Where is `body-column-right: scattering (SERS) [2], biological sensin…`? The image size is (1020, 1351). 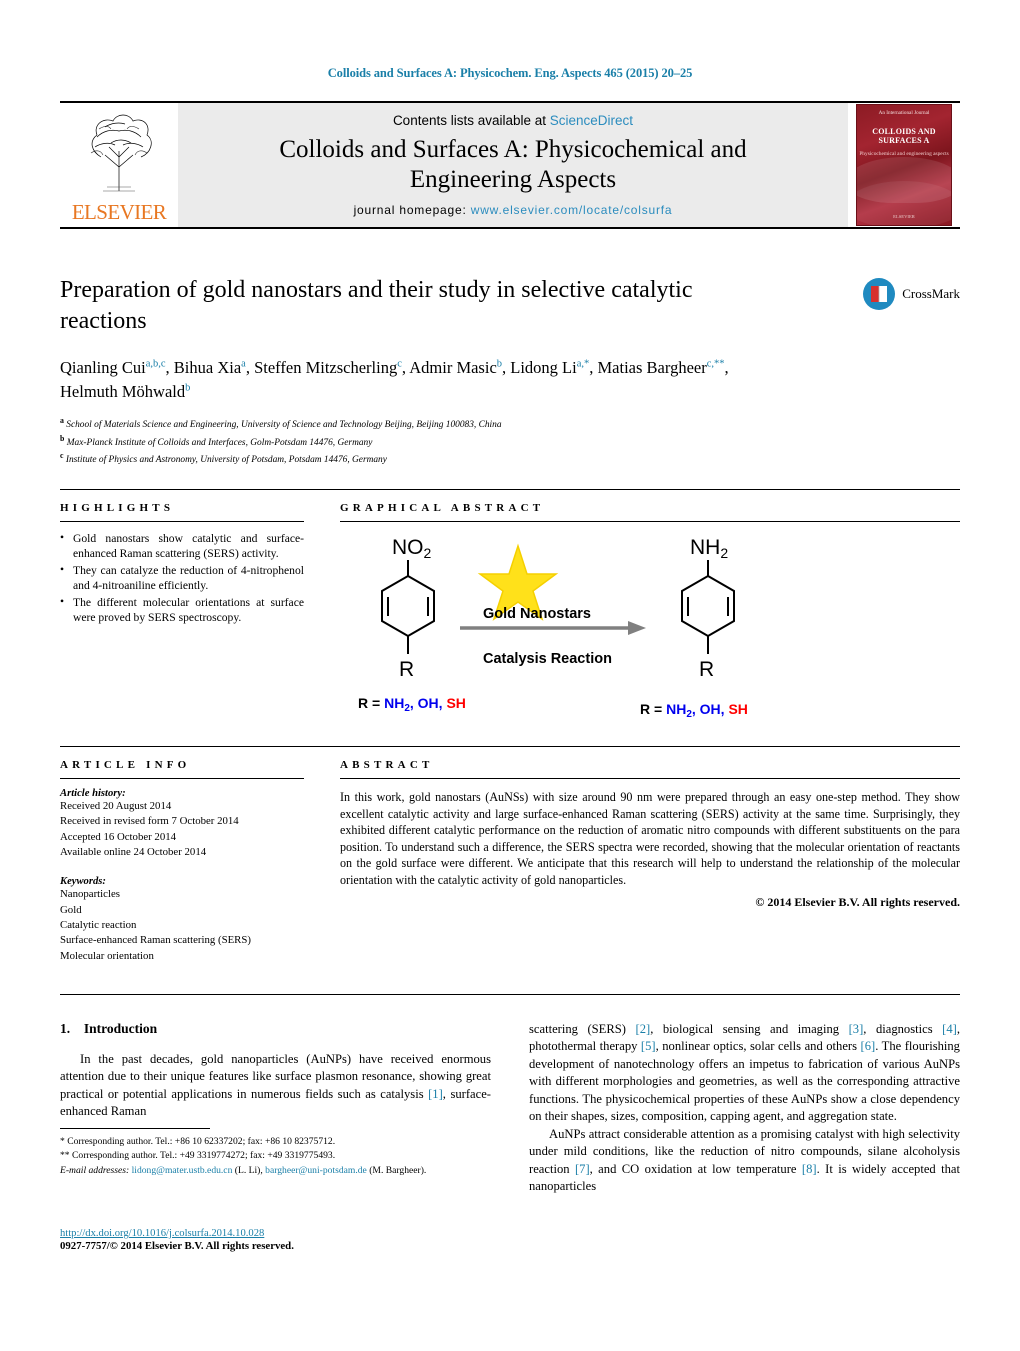 body-column-right: scattering (SERS) [2], biological sensin… is located at coordinates (744, 1108).